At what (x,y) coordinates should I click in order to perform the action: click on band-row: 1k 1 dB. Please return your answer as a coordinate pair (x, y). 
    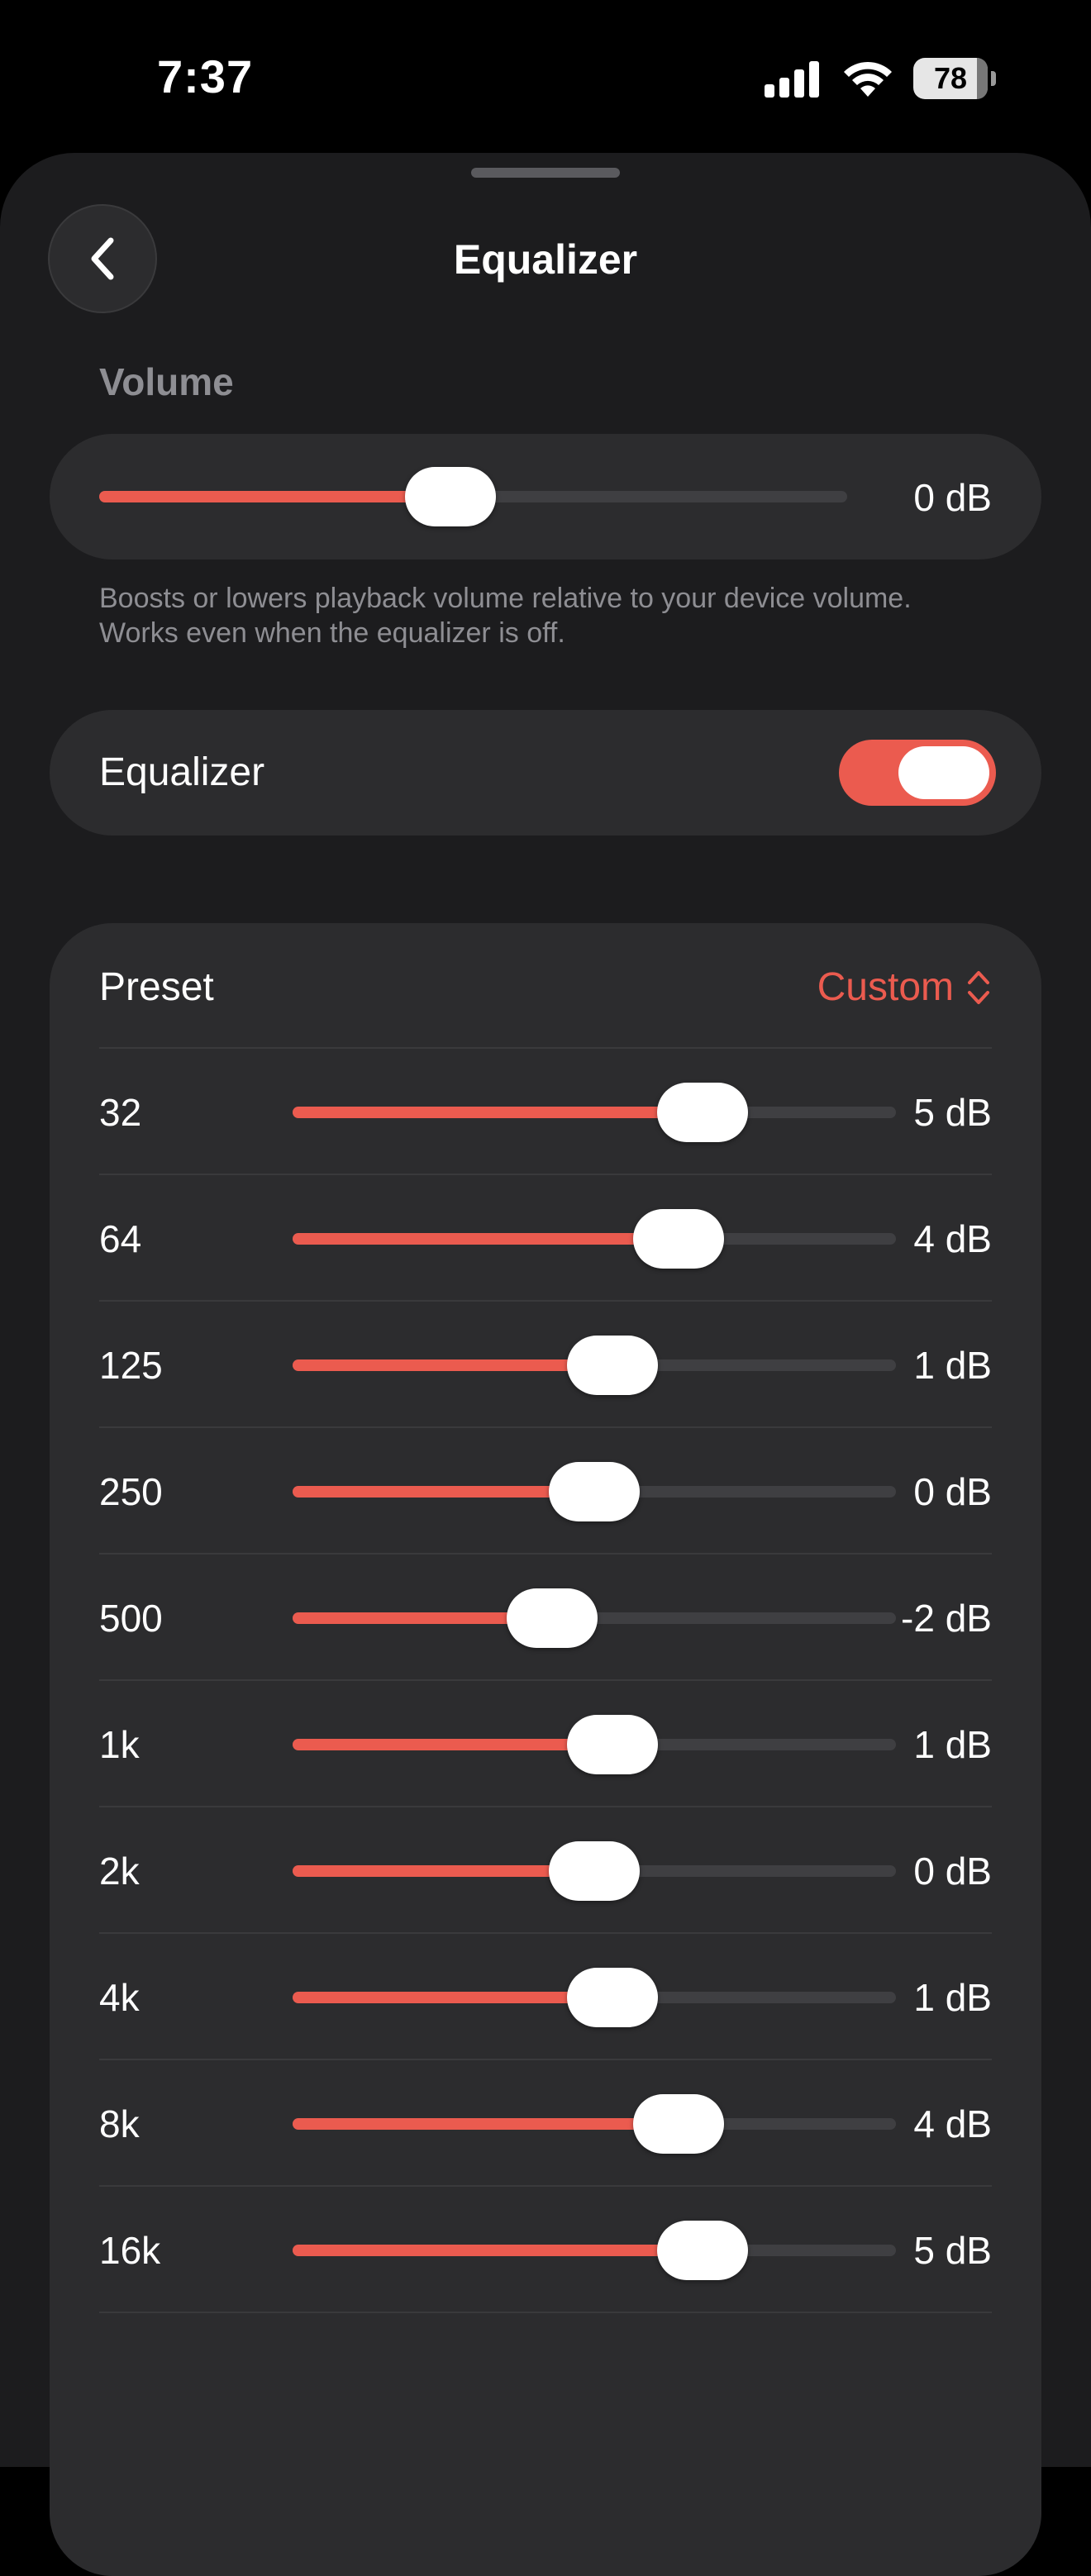
    Looking at the image, I should click on (545, 1743).